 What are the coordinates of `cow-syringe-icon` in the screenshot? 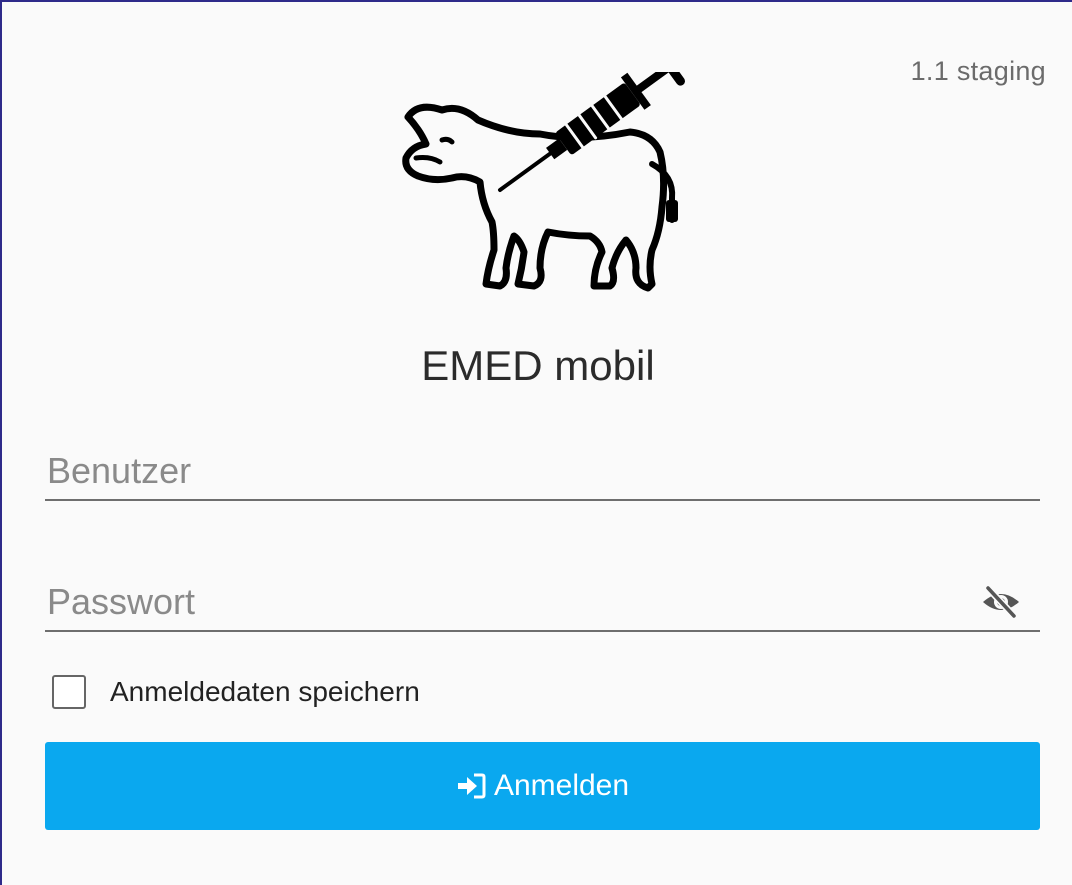 It's located at (543, 182).